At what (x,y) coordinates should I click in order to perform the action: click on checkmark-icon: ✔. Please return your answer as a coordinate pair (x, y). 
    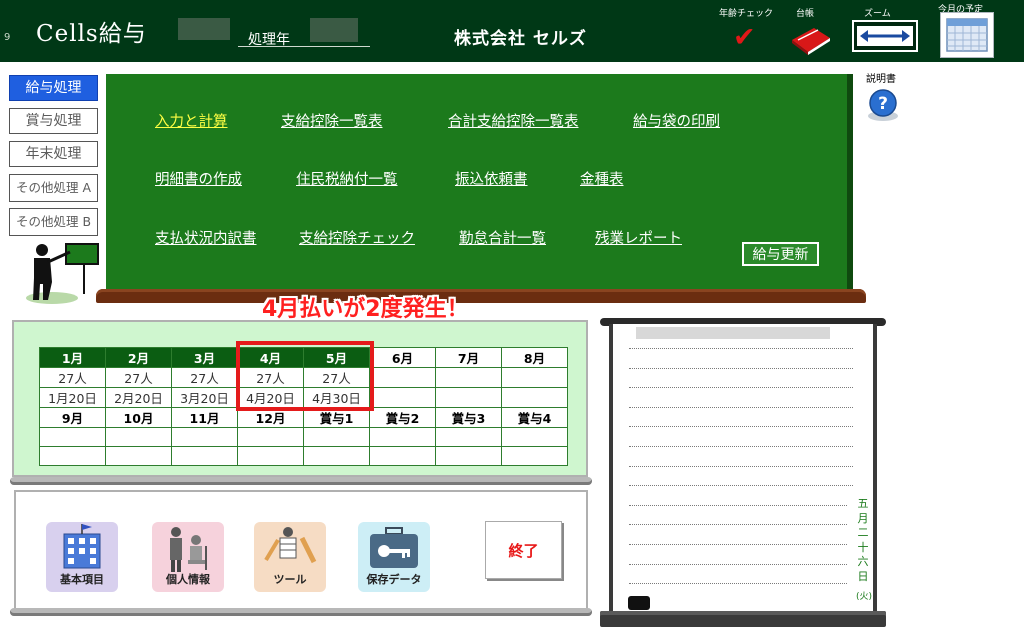
    Looking at the image, I should click on (744, 38).